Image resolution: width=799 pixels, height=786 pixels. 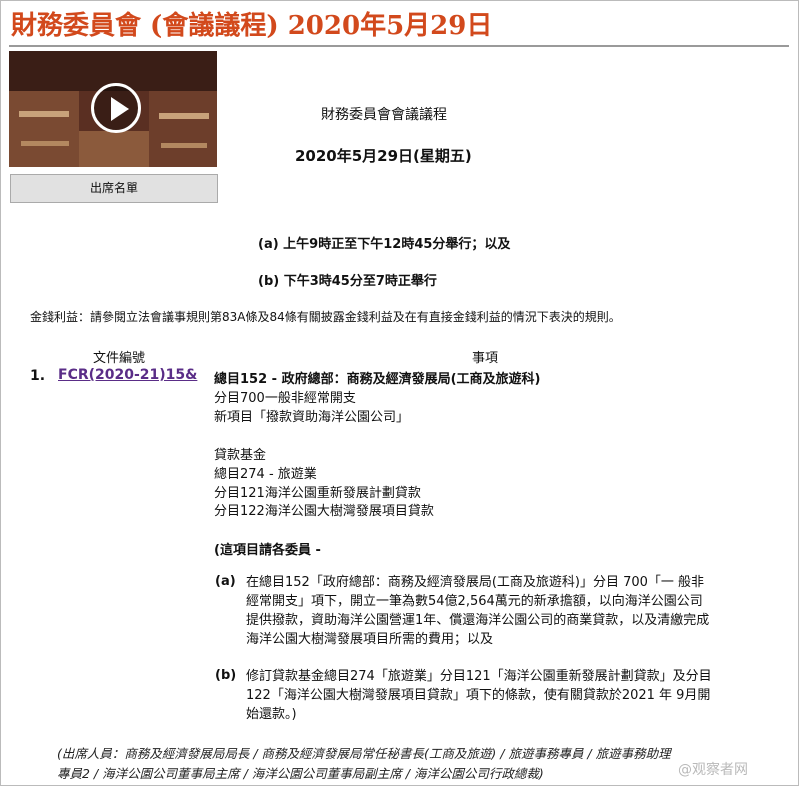 I want to click on text-line: 提供撥款，資助海洋公園營運1年、償還海洋公園公司的商業貸款，以及清繳完成, so click(x=478, y=620).